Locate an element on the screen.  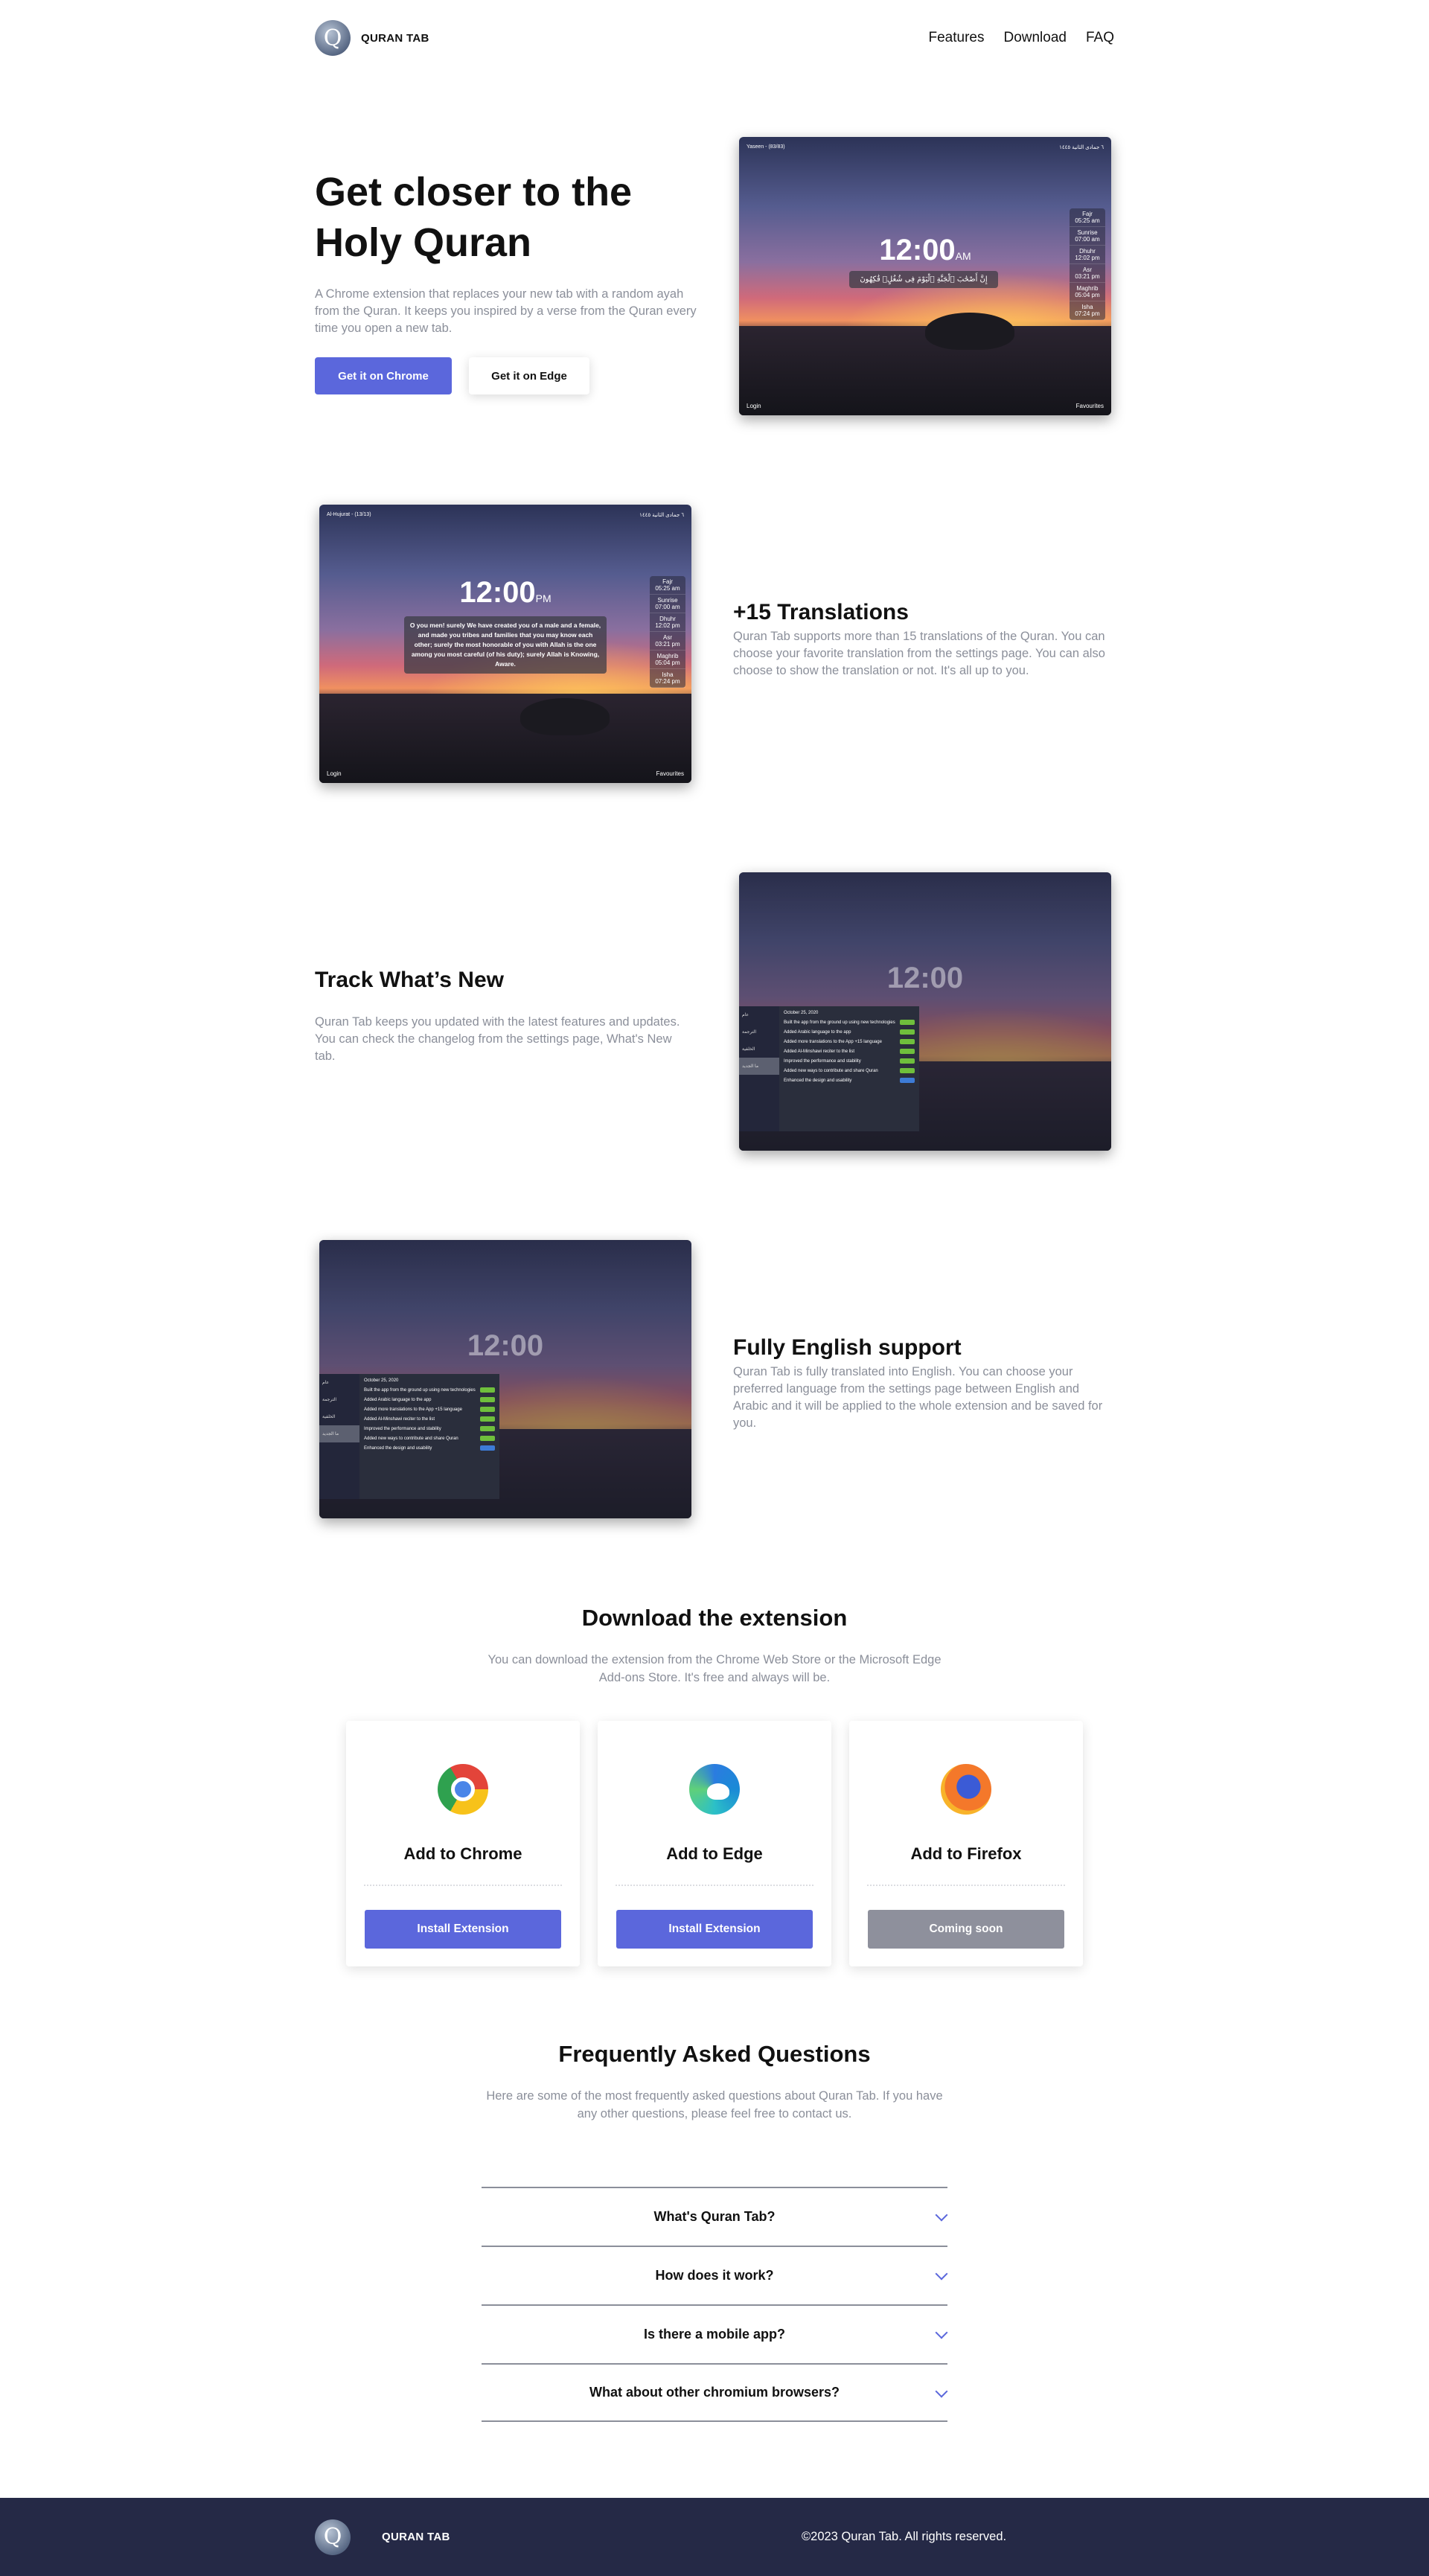
prayer-maghrib: Maghrib 05:04 pm is located at coordinates (667, 660).